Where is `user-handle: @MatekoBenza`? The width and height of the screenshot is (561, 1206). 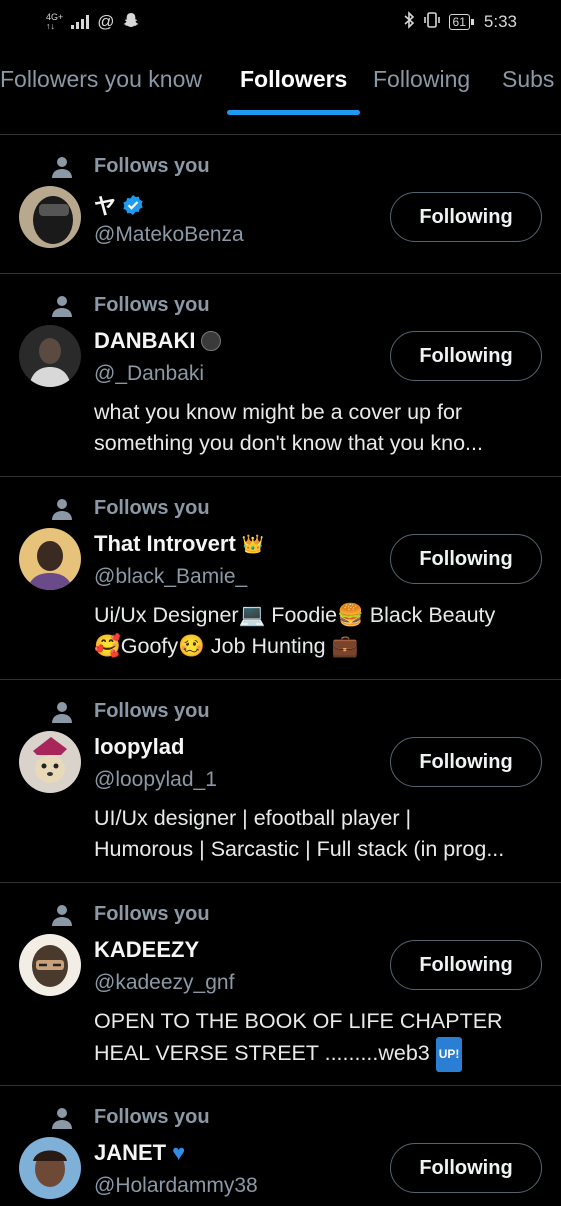 user-handle: @MatekoBenza is located at coordinates (169, 234).